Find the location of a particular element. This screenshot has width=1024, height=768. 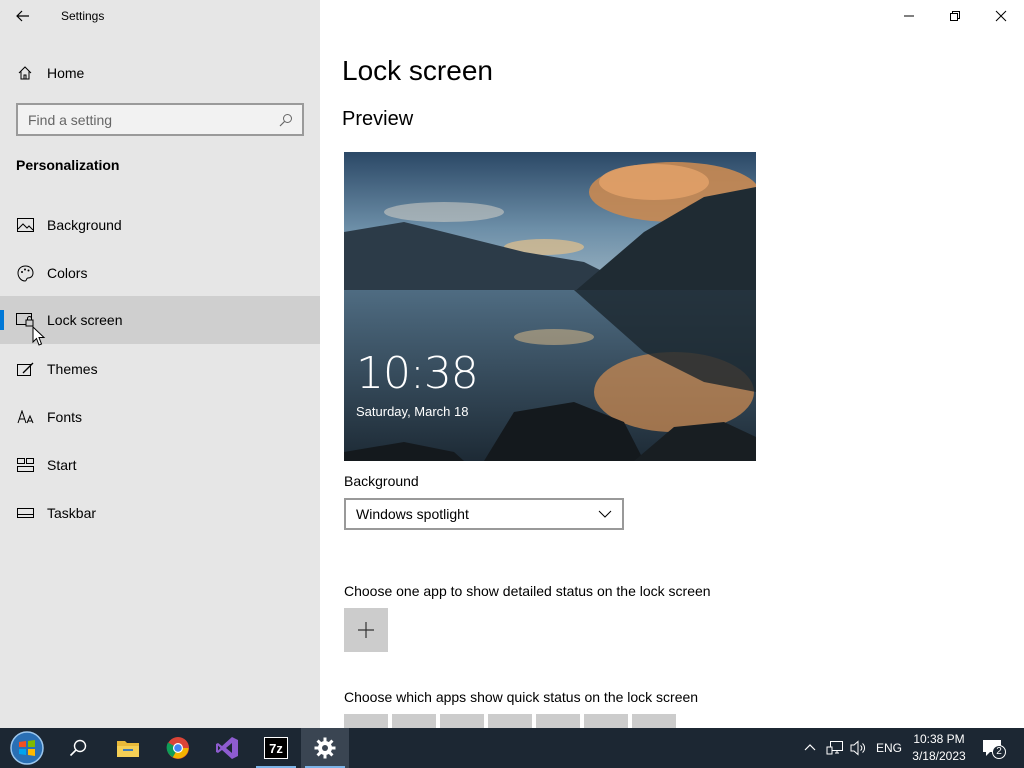

visual-studio-icon is located at coordinates (227, 748).